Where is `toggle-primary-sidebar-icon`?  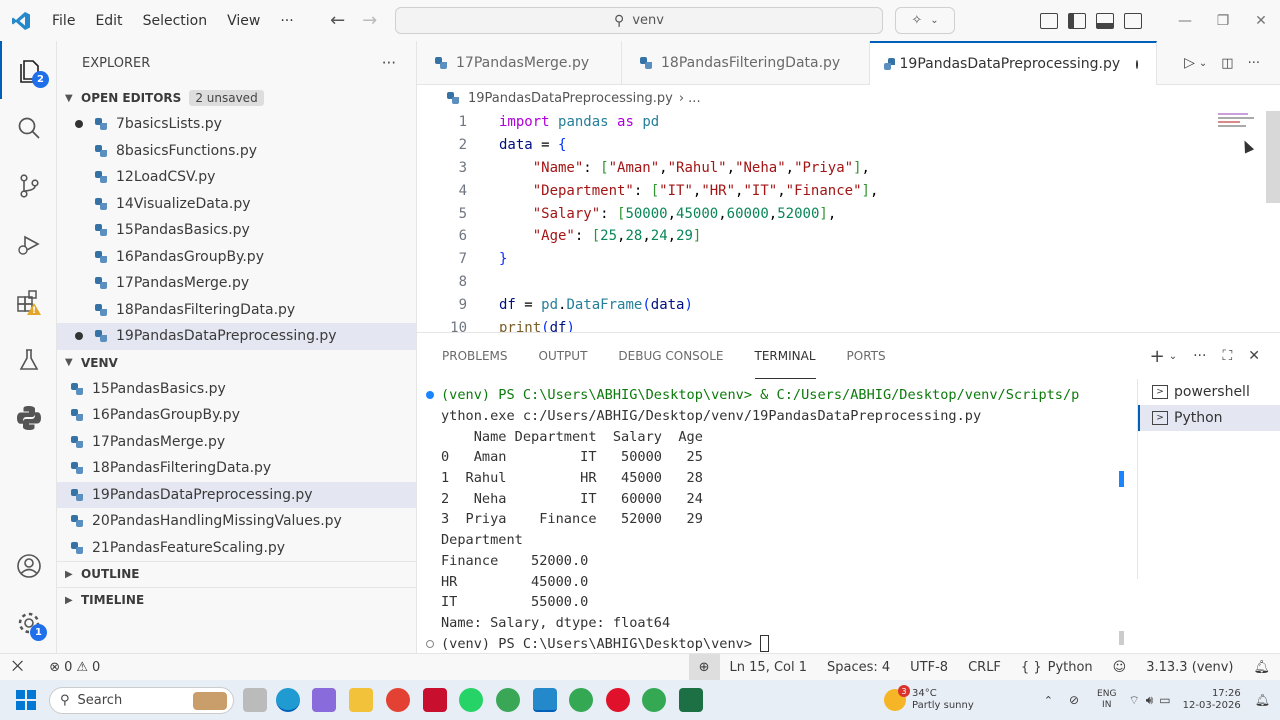 toggle-primary-sidebar-icon is located at coordinates (1077, 20).